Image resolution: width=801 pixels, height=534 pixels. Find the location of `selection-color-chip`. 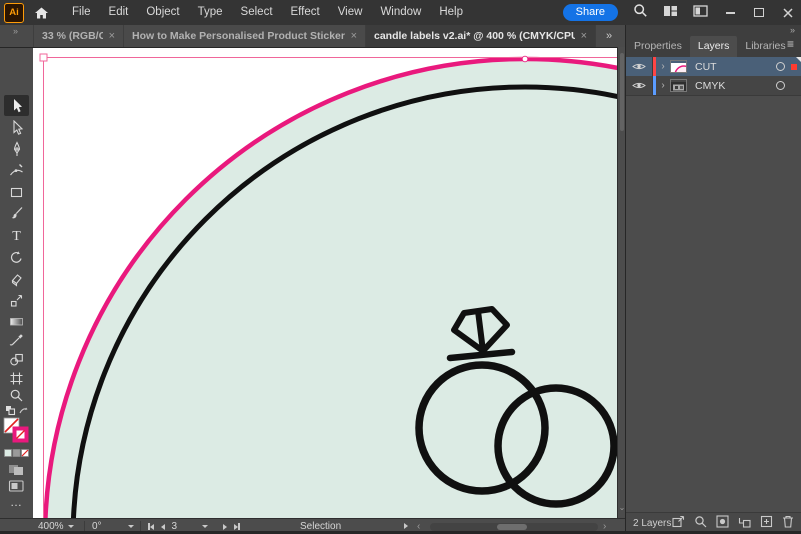

selection-color-chip is located at coordinates (794, 66).